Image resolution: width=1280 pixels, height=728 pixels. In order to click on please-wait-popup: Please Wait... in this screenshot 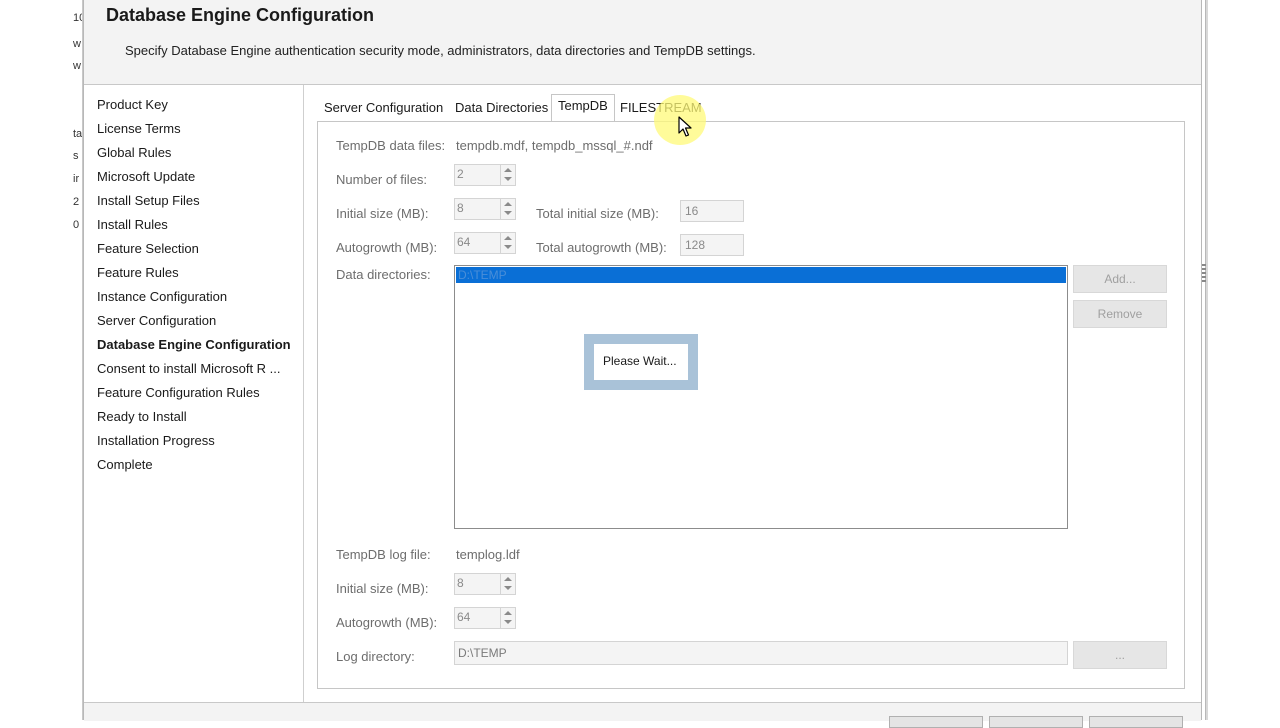, I will do `click(641, 362)`.